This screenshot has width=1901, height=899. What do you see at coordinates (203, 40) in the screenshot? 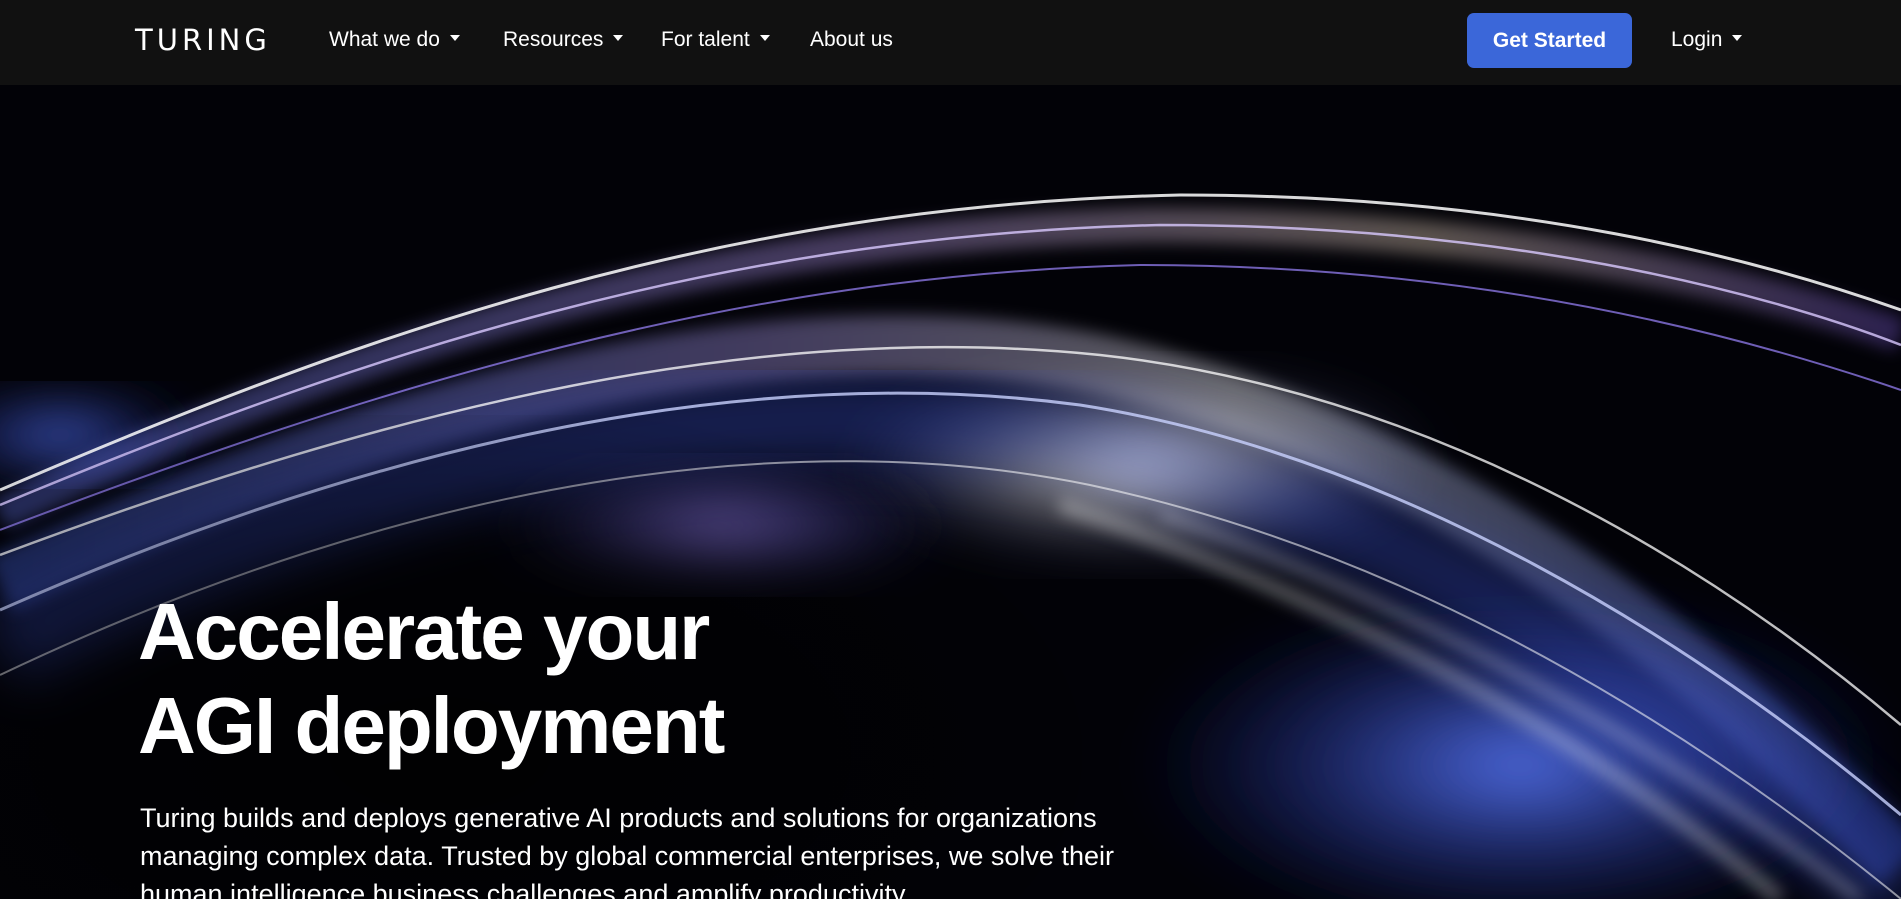
I see `turing-logo: TURING` at bounding box center [203, 40].